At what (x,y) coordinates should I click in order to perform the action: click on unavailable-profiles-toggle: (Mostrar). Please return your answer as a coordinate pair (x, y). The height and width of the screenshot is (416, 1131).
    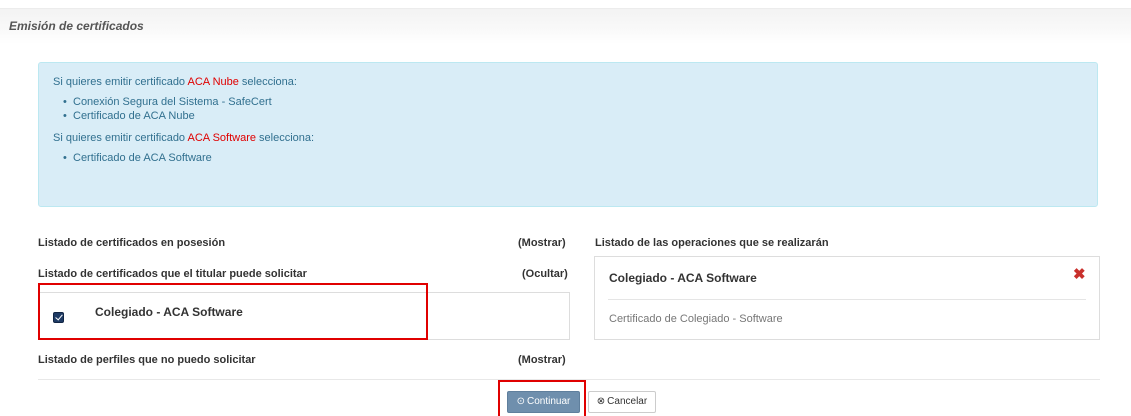
    Looking at the image, I should click on (542, 360).